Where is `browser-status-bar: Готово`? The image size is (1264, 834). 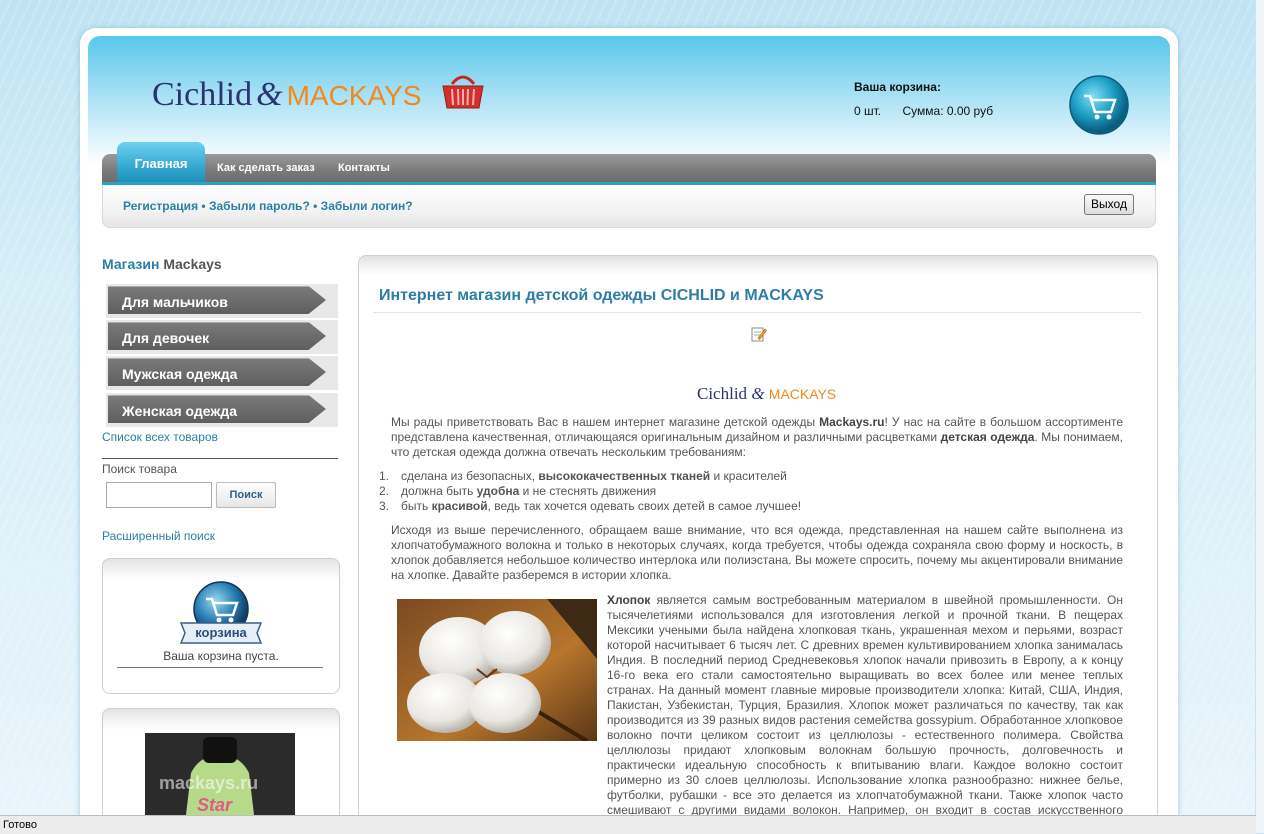
browser-status-bar: Готово is located at coordinates (628, 824).